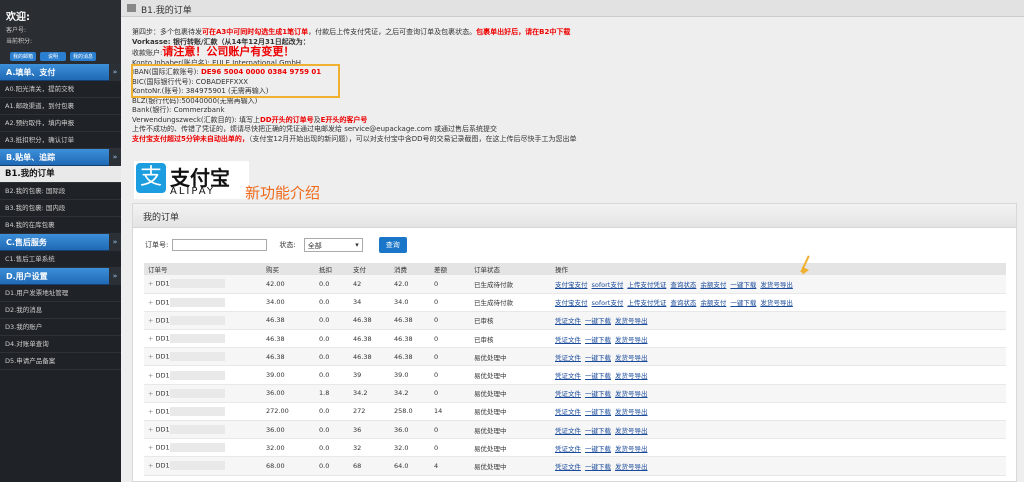  I want to click on chevron-down-icon: ▾, so click(357, 245).